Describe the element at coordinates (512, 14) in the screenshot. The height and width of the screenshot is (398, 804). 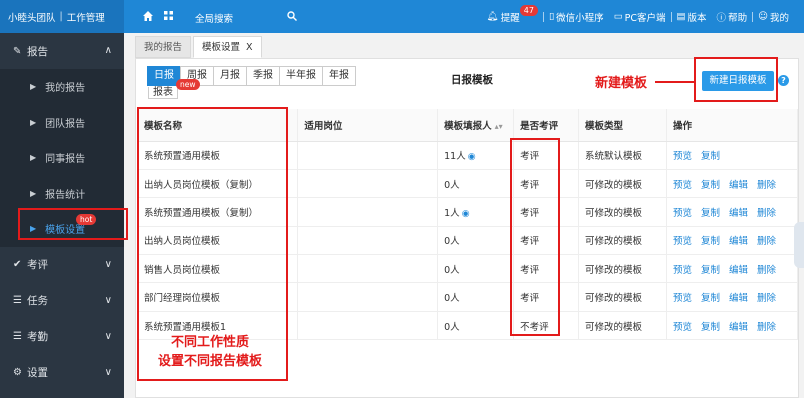
I see `reminder-button: 🔔︎ 提醒 47` at that location.